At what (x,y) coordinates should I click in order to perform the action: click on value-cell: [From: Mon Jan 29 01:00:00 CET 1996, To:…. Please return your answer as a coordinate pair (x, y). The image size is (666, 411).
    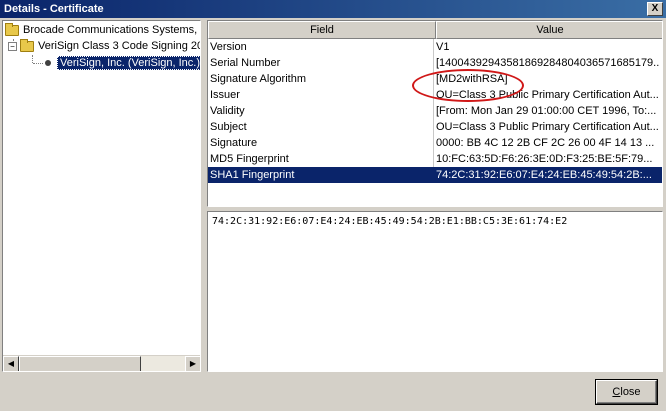
    Looking at the image, I should click on (546, 111).